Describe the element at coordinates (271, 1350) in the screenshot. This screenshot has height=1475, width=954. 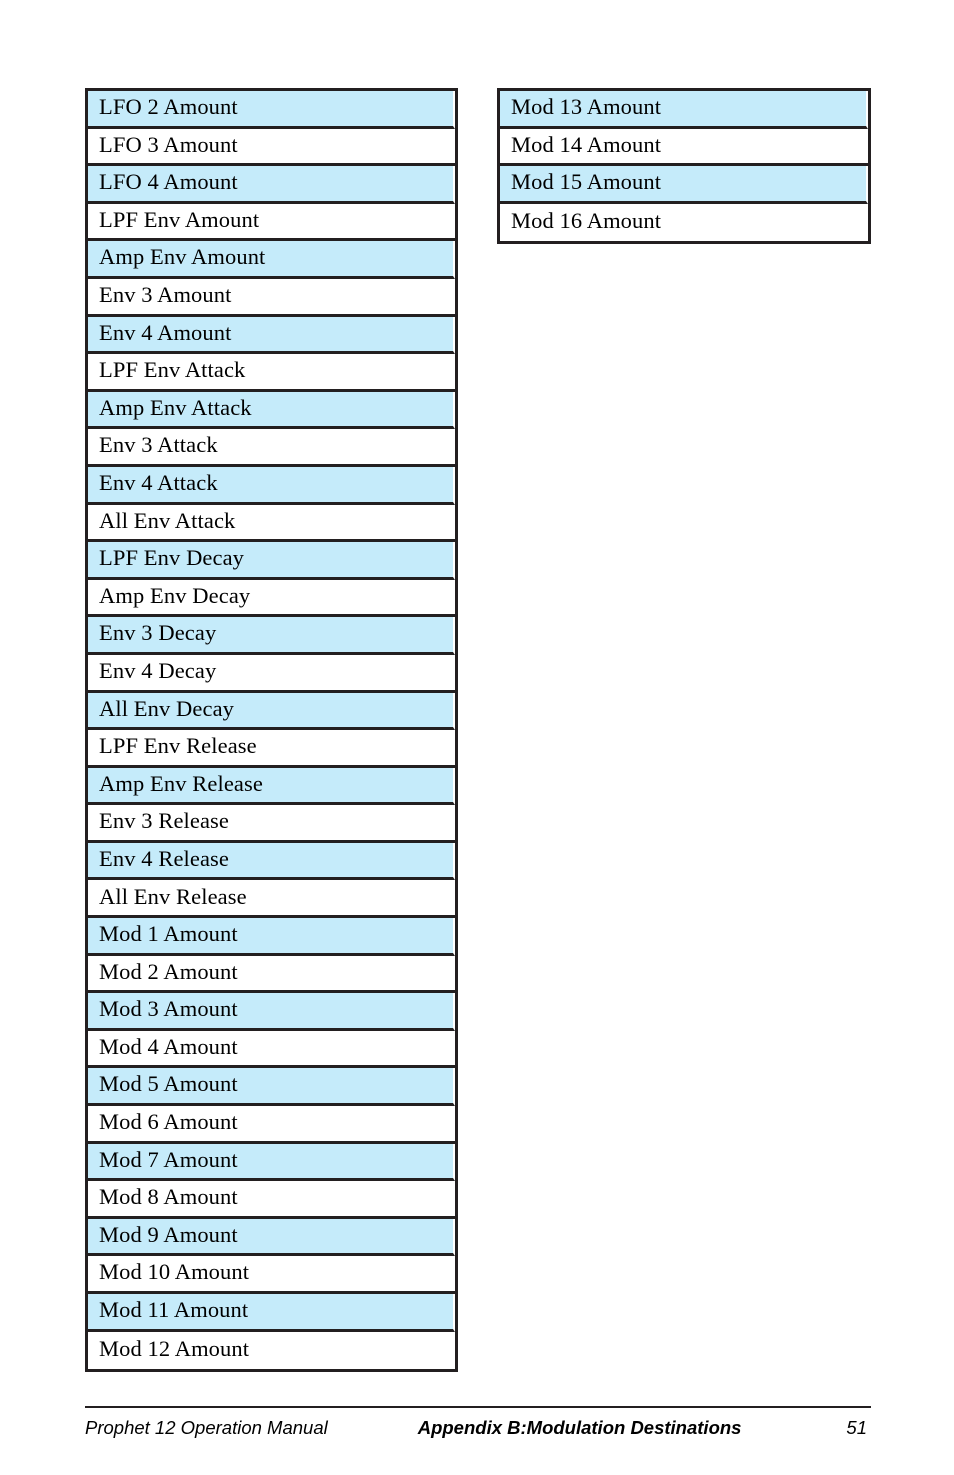
I see `table-row: Mod 12 Amount` at that location.